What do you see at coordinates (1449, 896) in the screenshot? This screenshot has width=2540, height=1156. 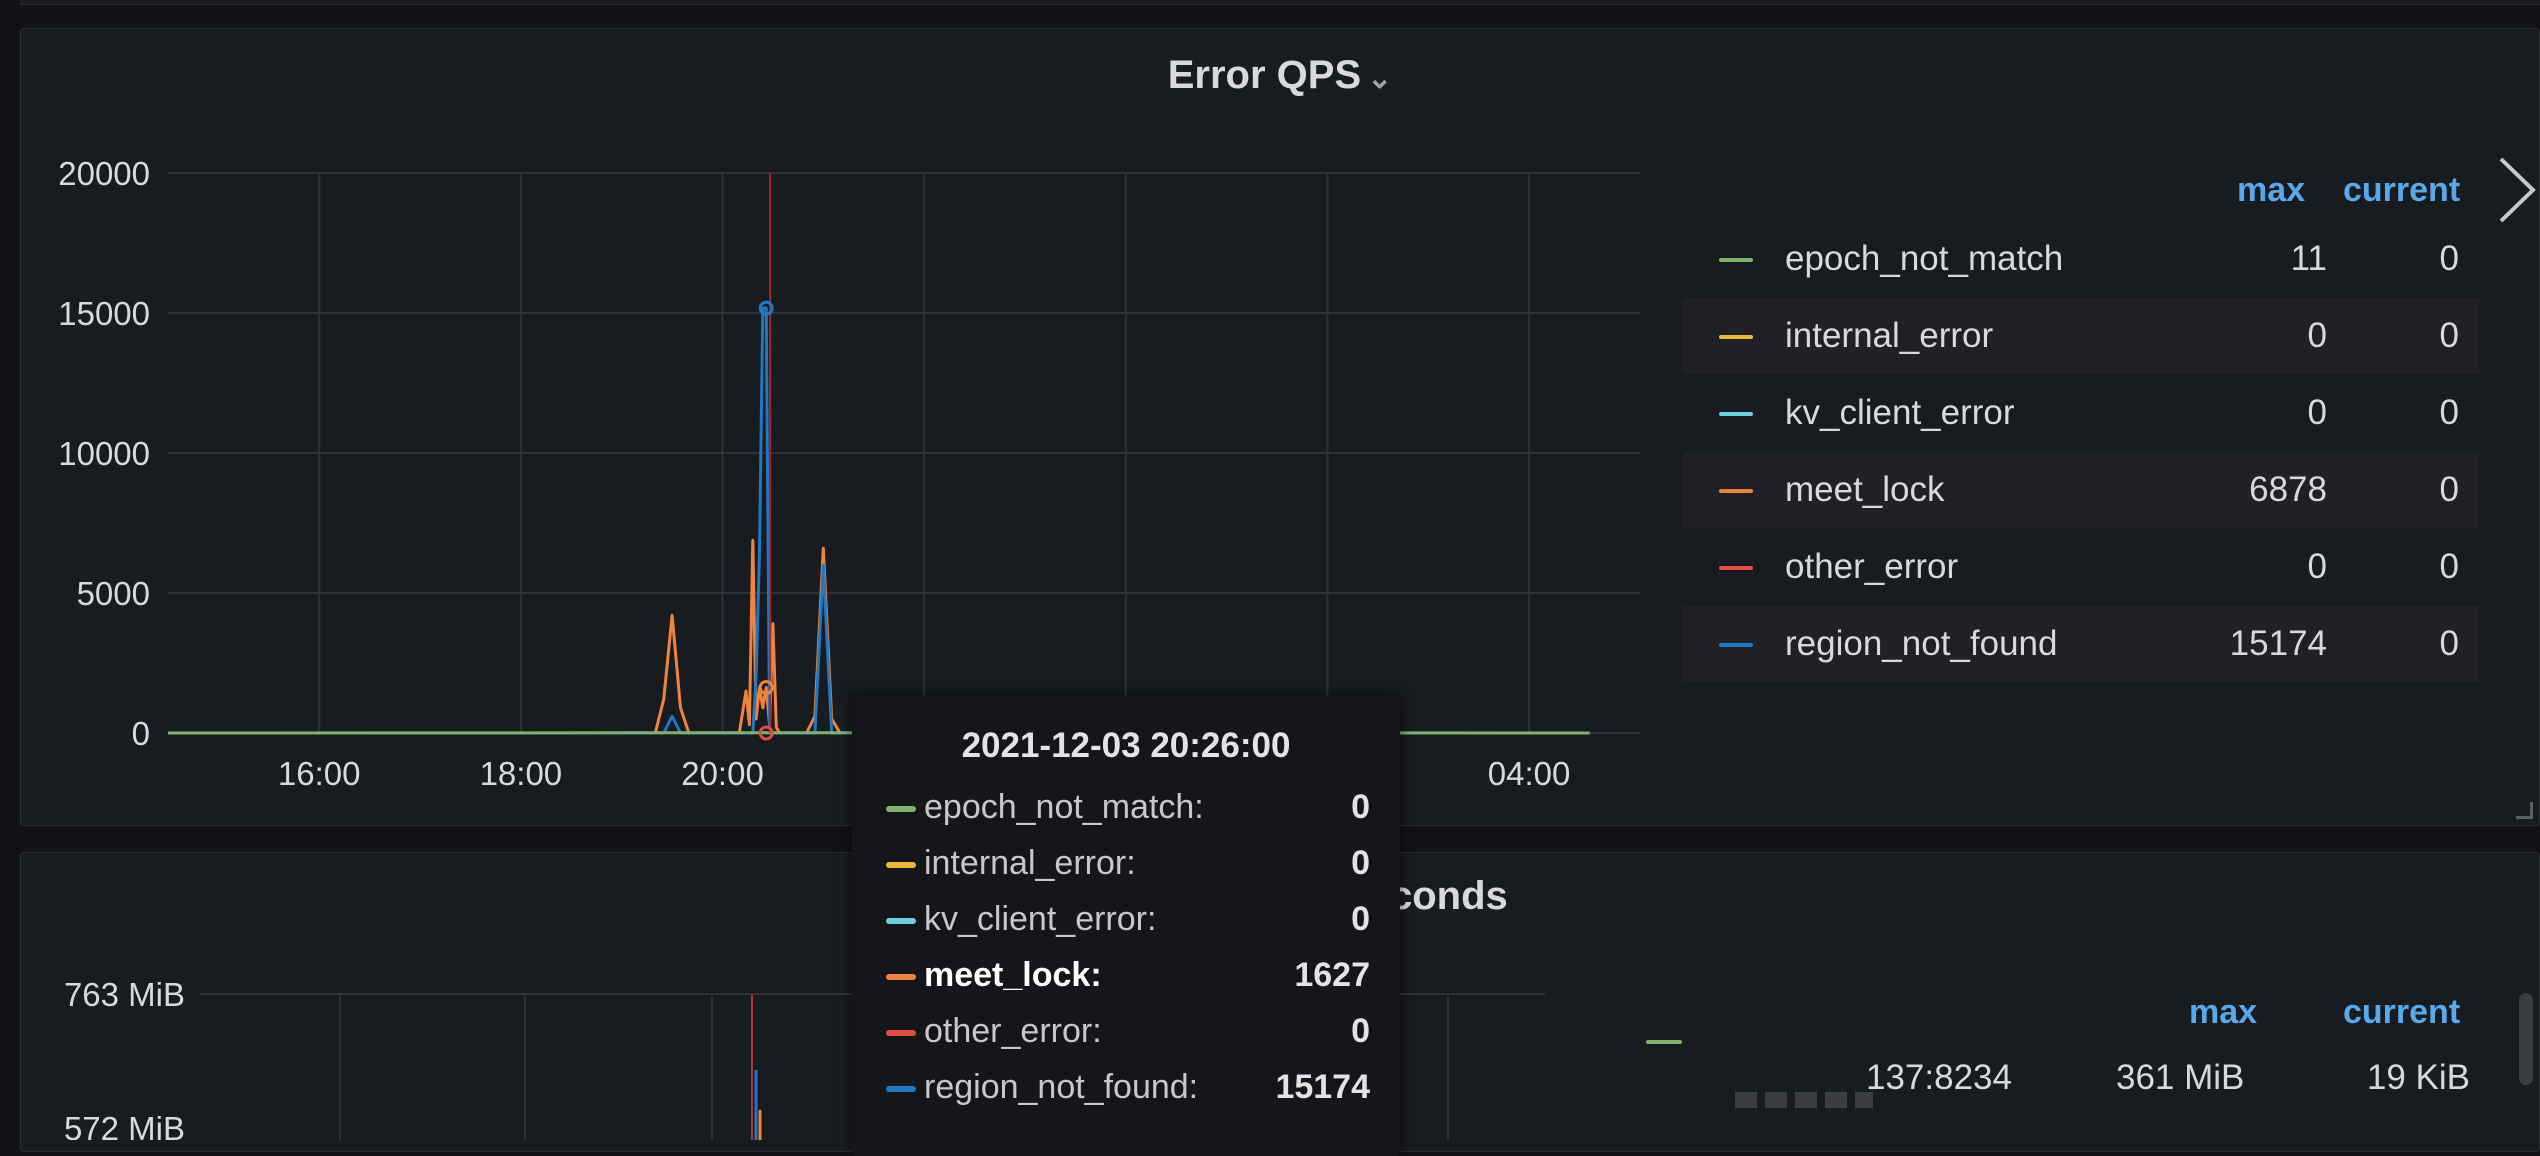 I see `panel-title: conds` at bounding box center [1449, 896].